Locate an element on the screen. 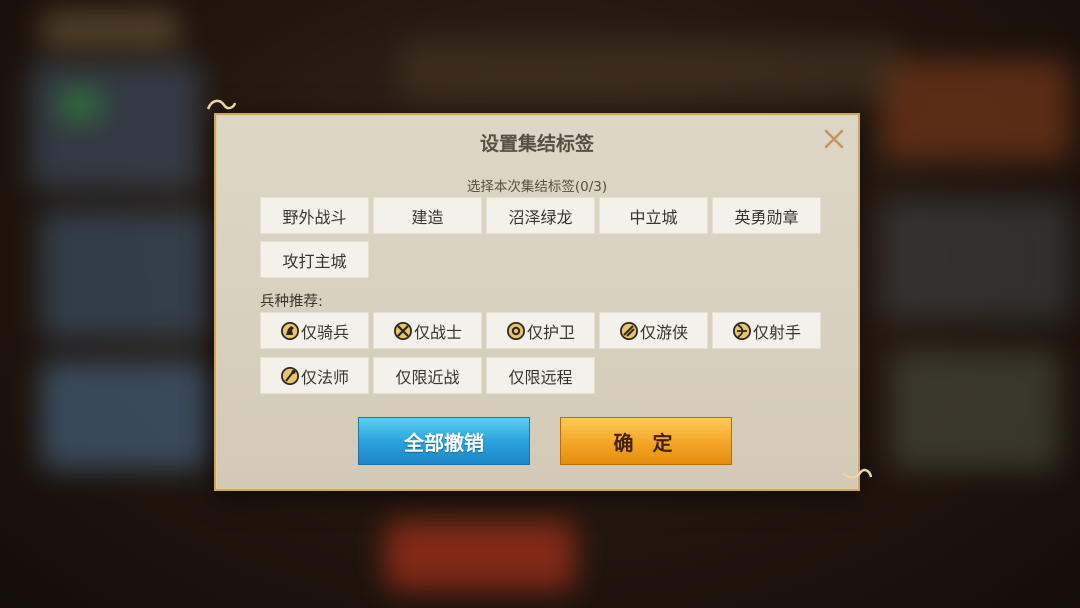 The image size is (1080, 608). troop-recommend-label: 兵种推荐: is located at coordinates (291, 302).